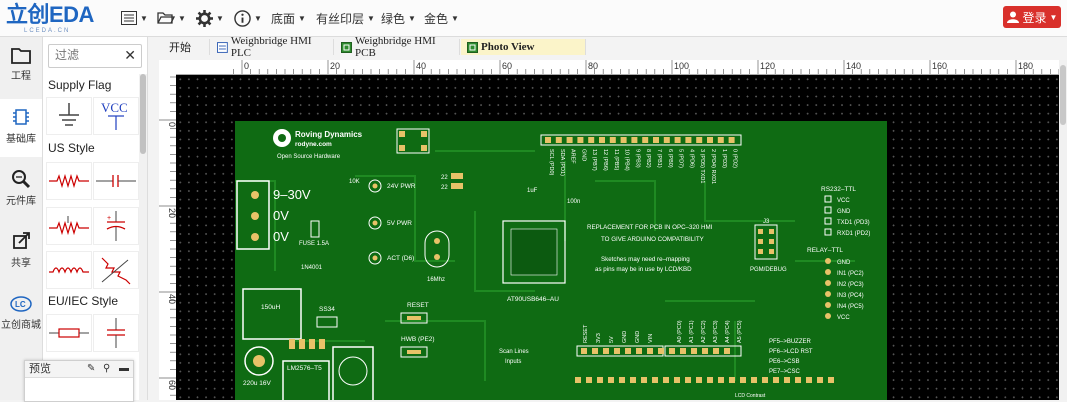  I want to click on library-scrollbar, so click(143, 237).